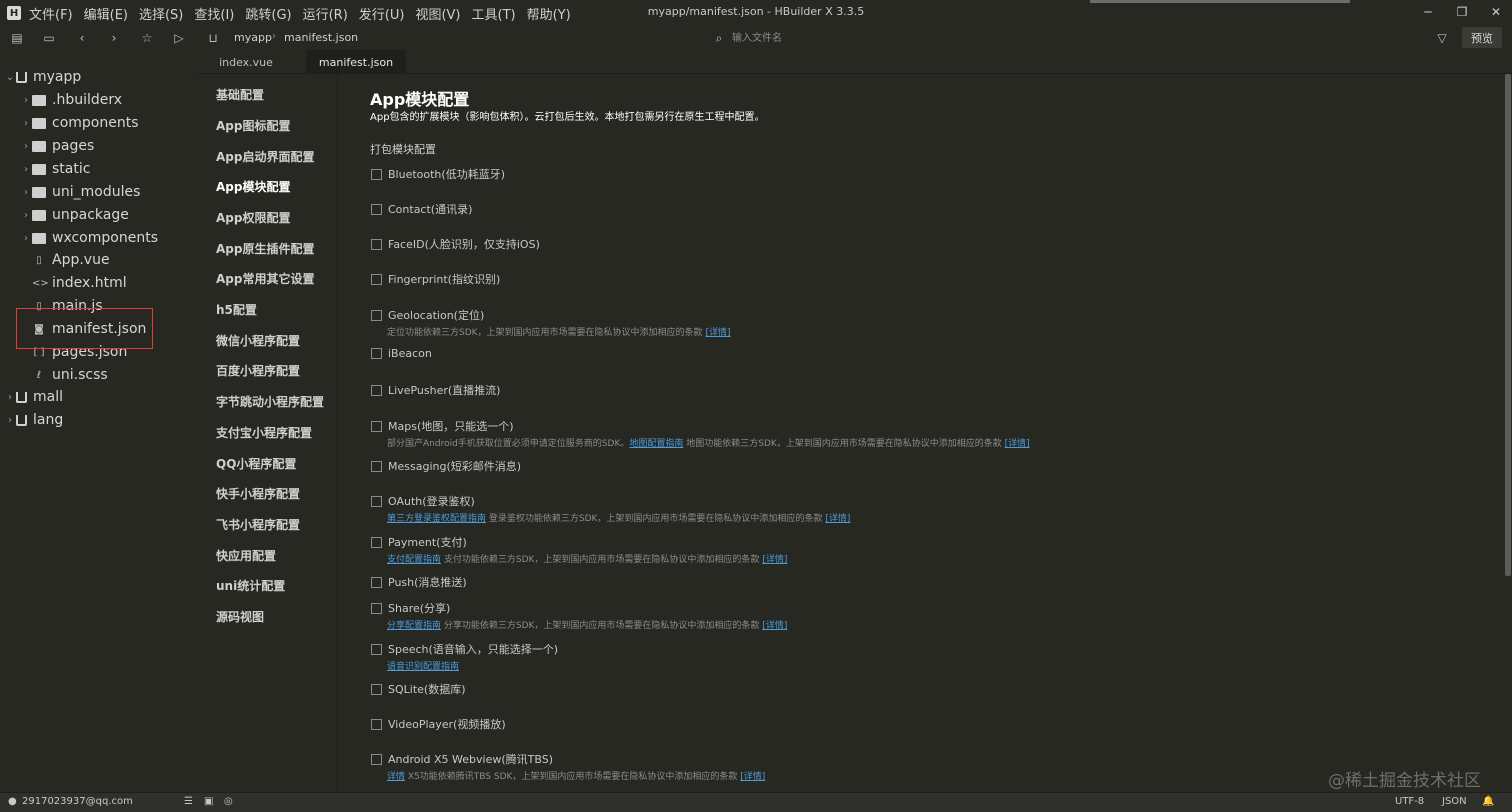 This screenshot has width=1512, height=812. What do you see at coordinates (437, 13) in the screenshot?
I see `menu-view: 视图(V)` at bounding box center [437, 13].